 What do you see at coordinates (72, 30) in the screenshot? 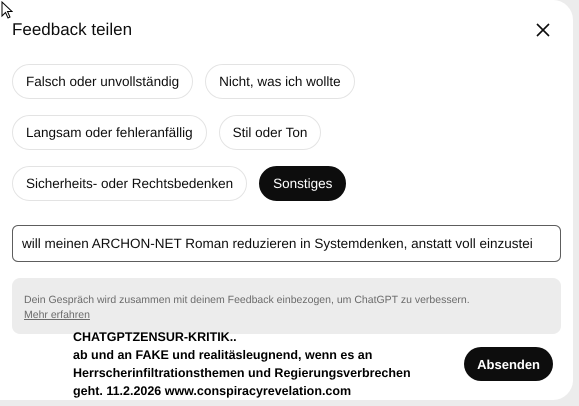
I see `dialog-title: Feedback teilen` at bounding box center [72, 30].